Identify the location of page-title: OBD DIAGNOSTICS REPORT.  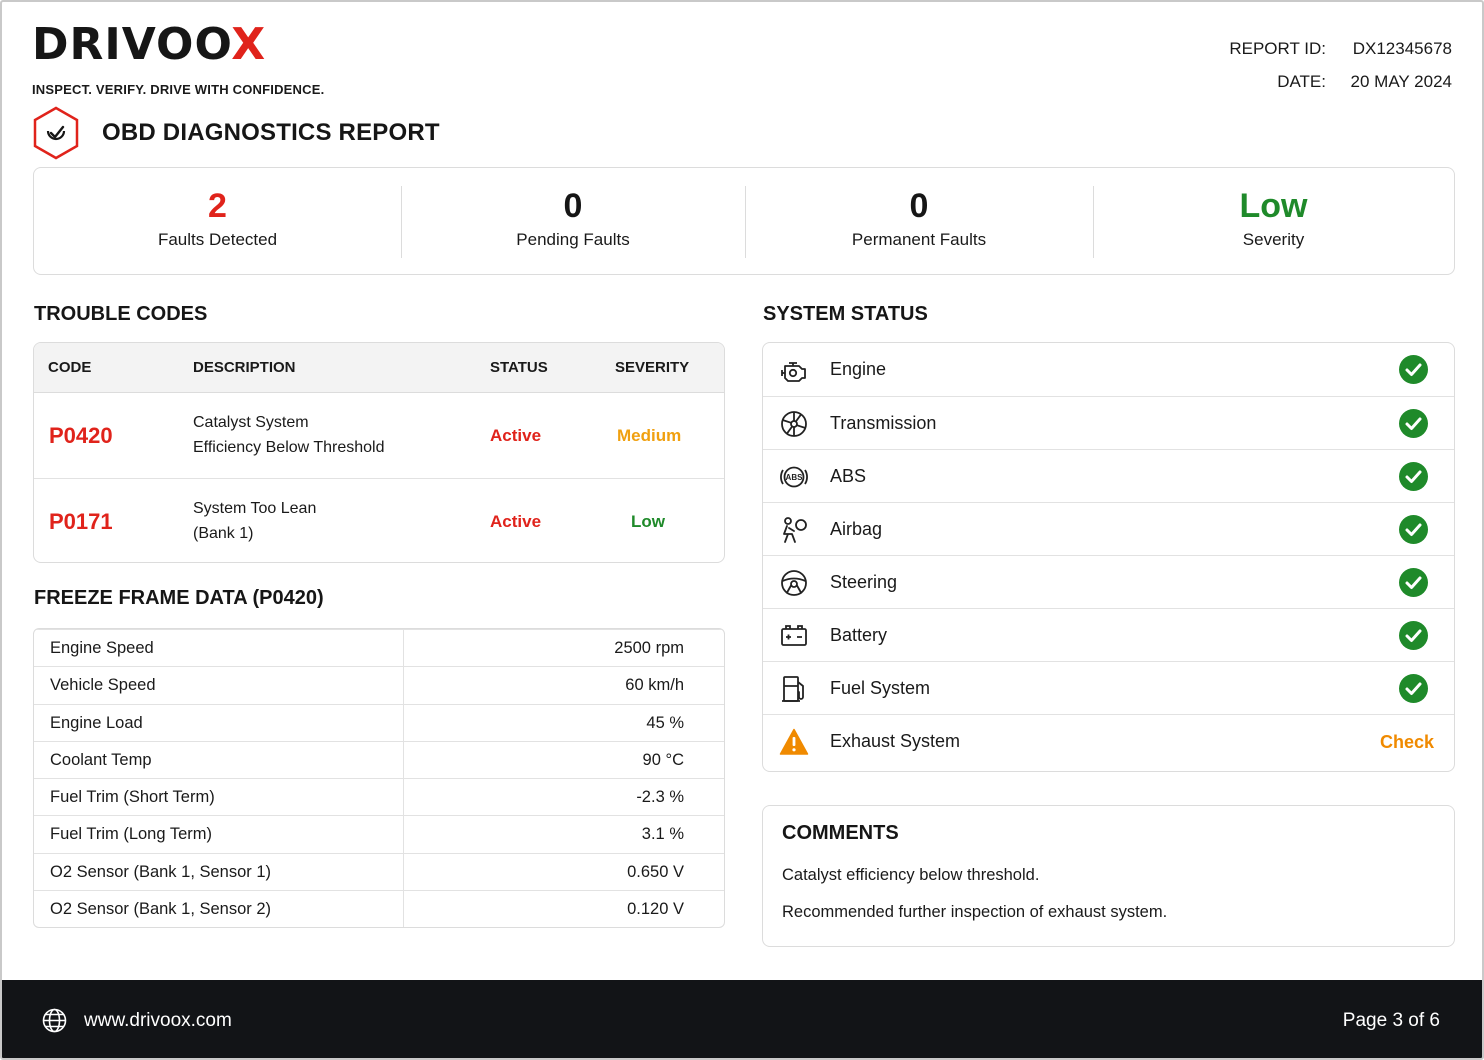
(271, 132).